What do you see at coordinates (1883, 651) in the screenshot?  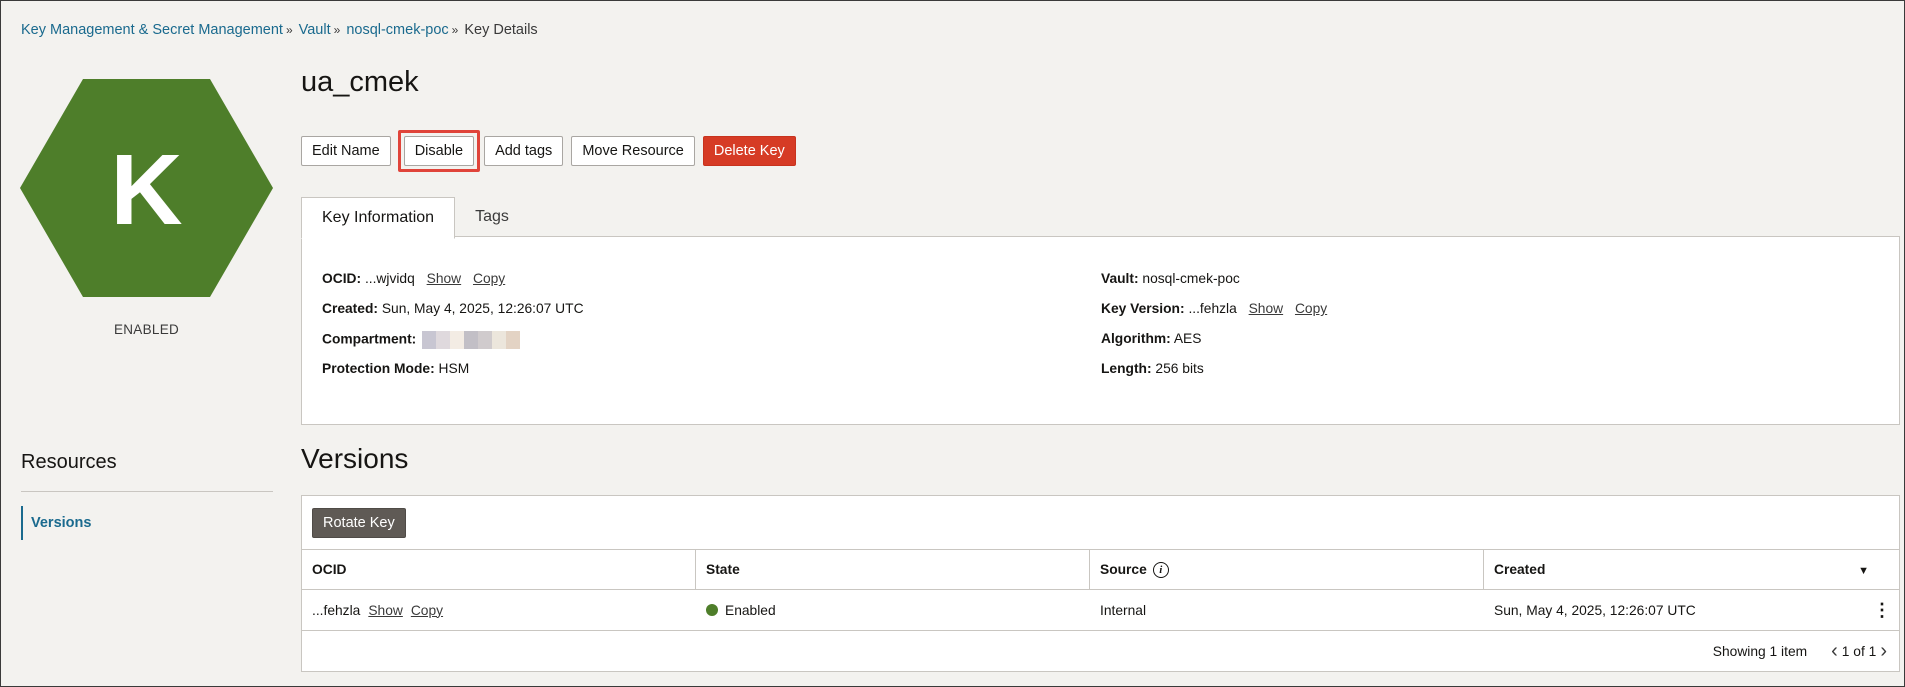 I see `chevron-right-icon: ›` at bounding box center [1883, 651].